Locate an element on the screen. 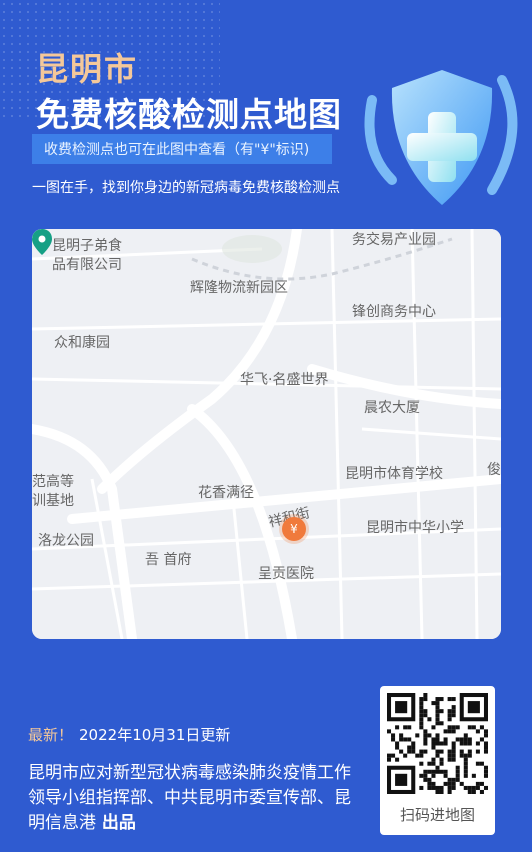 This screenshot has height=852, width=532. qr-code-icon is located at coordinates (437, 743).